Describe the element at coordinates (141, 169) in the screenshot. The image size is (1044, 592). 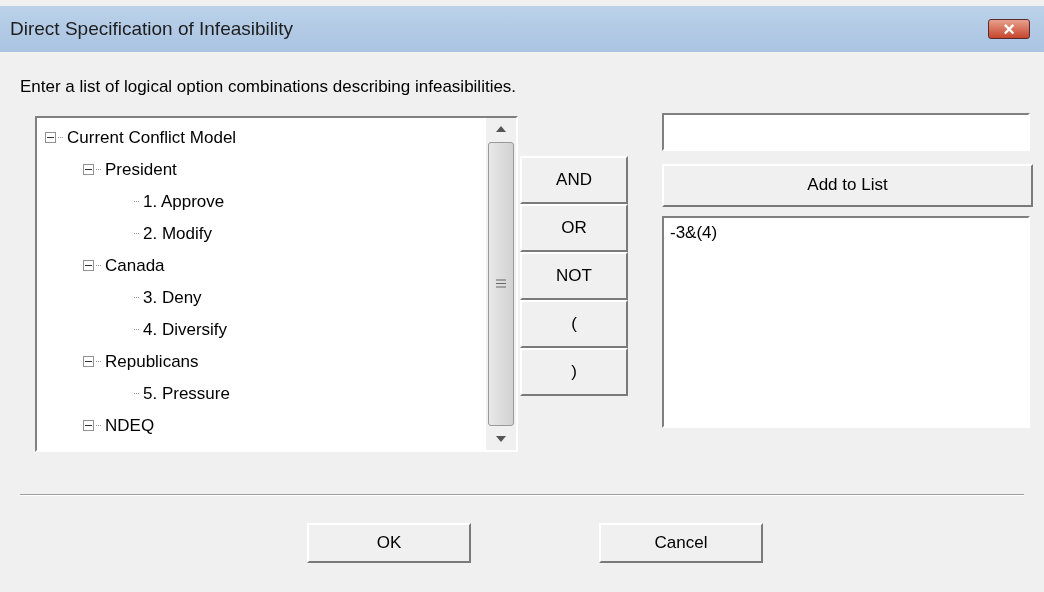
I see `tree-item: President` at that location.